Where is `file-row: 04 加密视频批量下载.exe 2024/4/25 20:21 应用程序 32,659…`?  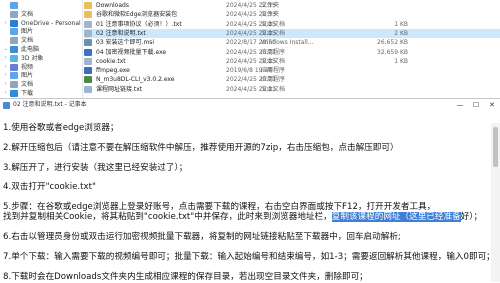
file-row: 04 加密视频批量下载.exe 2024/4/25 20:21 应用程序 32,659… is located at coordinates (292, 52).